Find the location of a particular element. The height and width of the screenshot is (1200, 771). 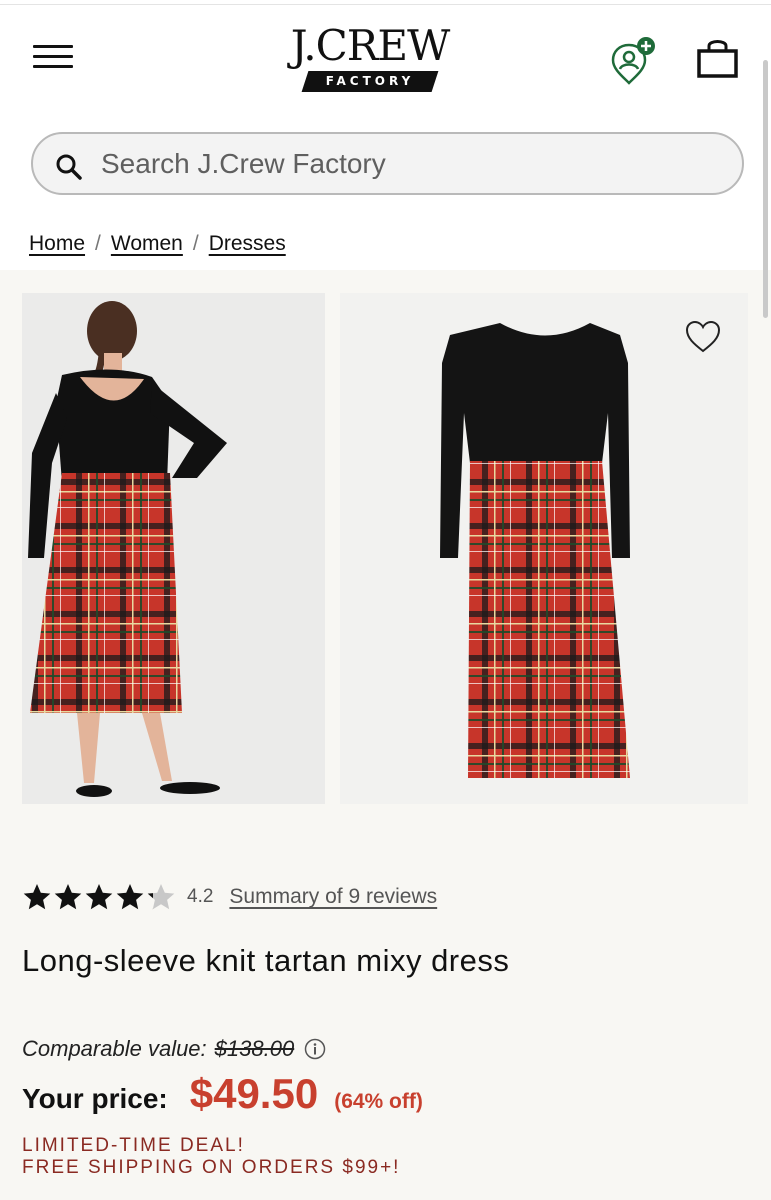

breadcrumb-home: Home is located at coordinates (57, 243).